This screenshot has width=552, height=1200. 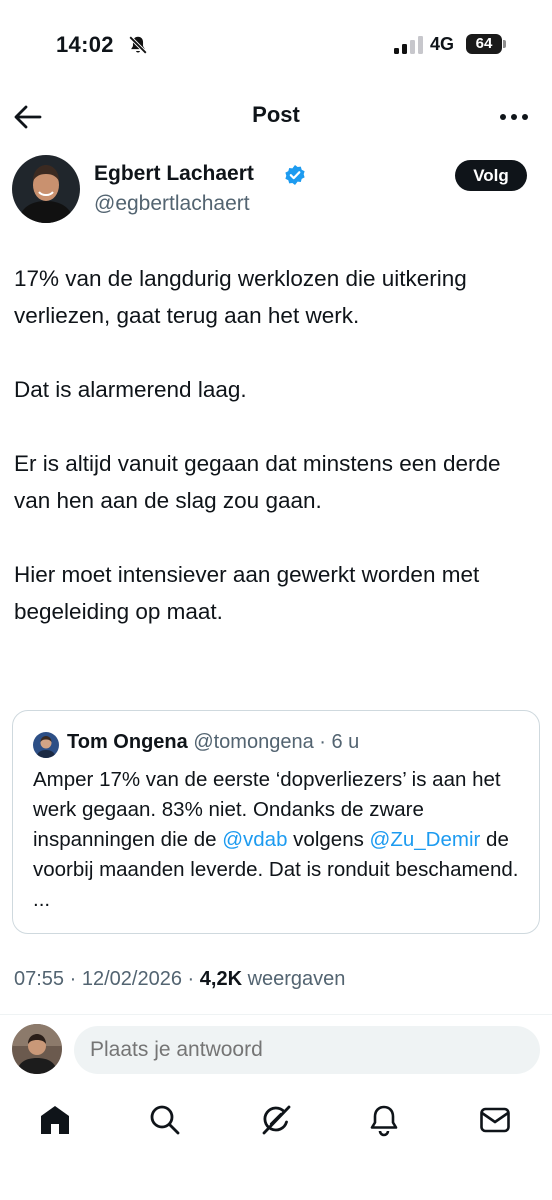 I want to click on battery-tip, so click(x=504, y=44).